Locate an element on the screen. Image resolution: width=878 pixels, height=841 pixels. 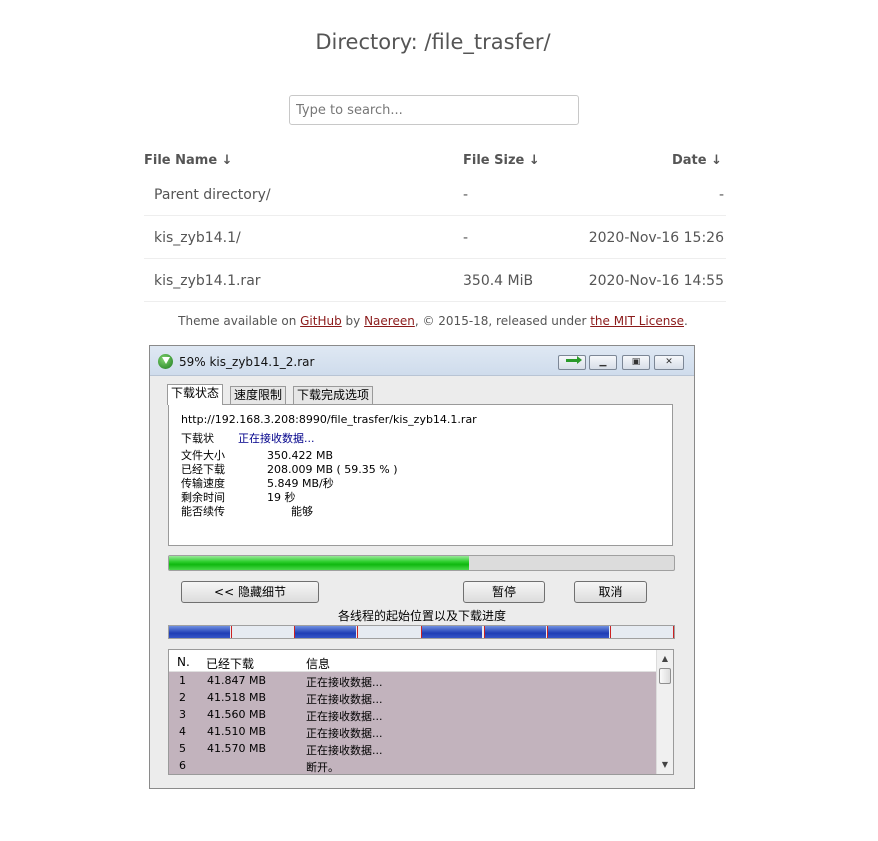
cell-number: 1 is located at coordinates (182, 680).